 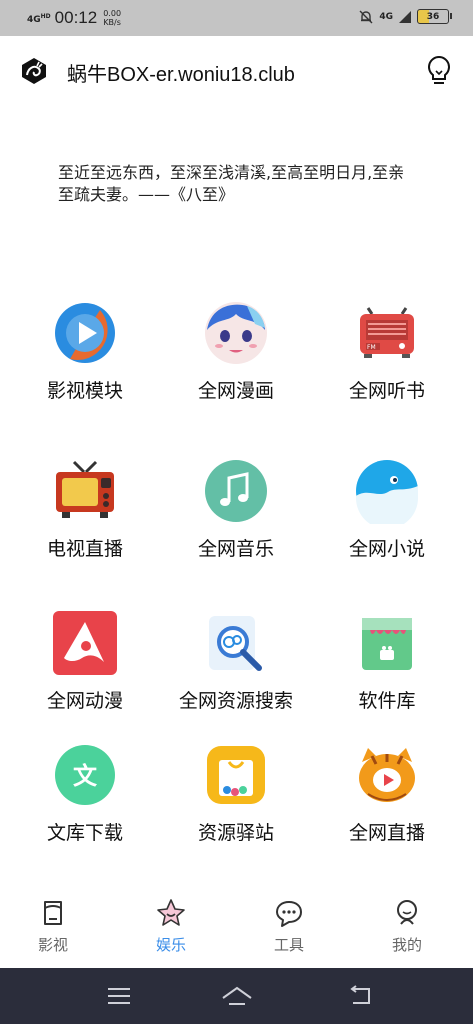 I want to click on nav-label: 影视, so click(x=52, y=945).